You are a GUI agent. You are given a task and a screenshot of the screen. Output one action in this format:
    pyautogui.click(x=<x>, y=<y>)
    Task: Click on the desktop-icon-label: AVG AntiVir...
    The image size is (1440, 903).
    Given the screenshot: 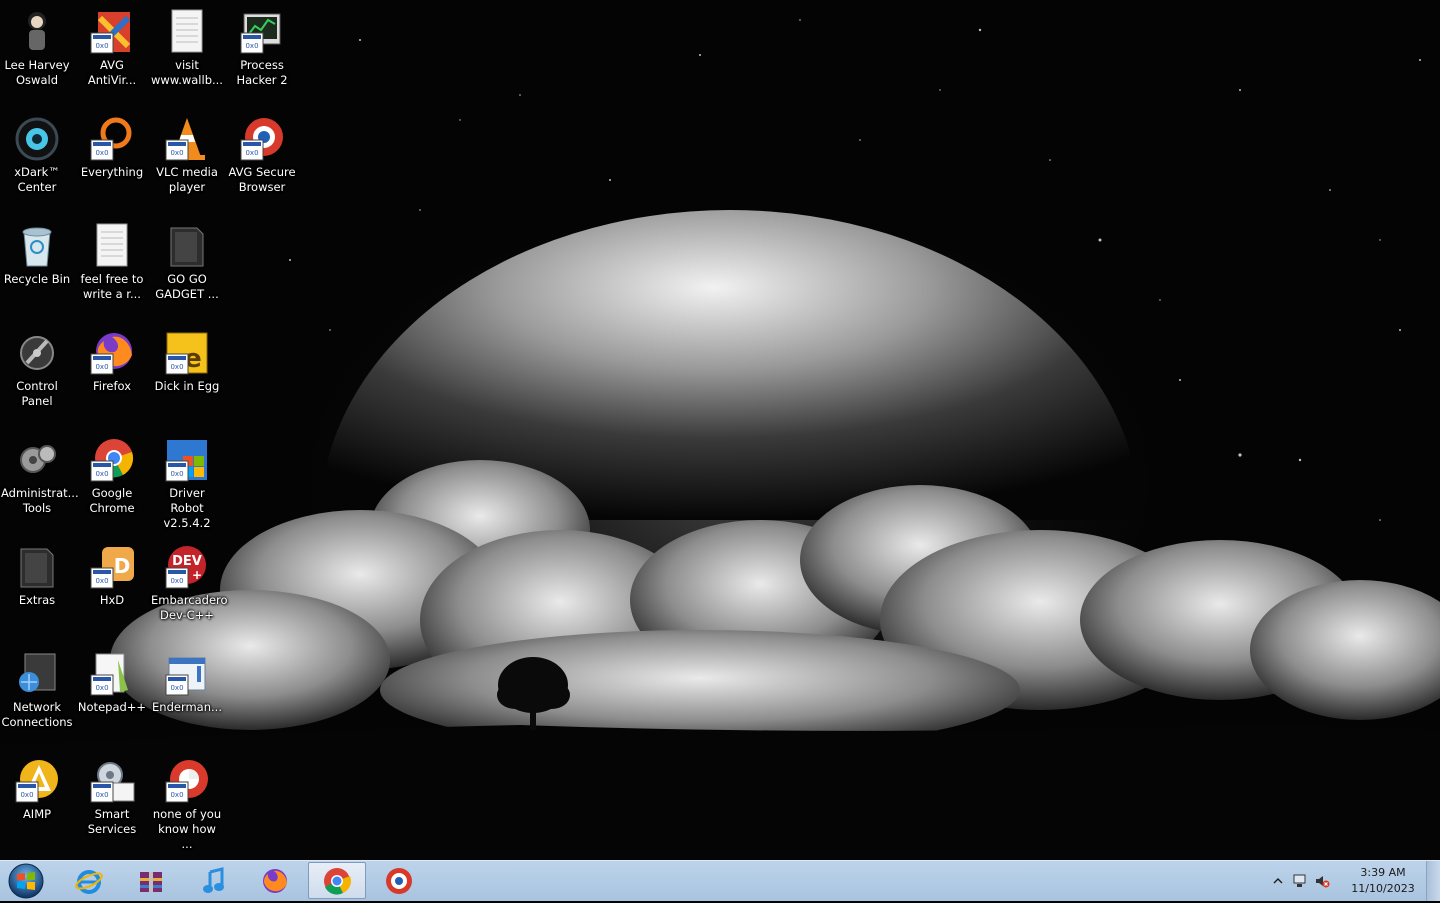 What is the action you would take?
    pyautogui.click(x=112, y=72)
    